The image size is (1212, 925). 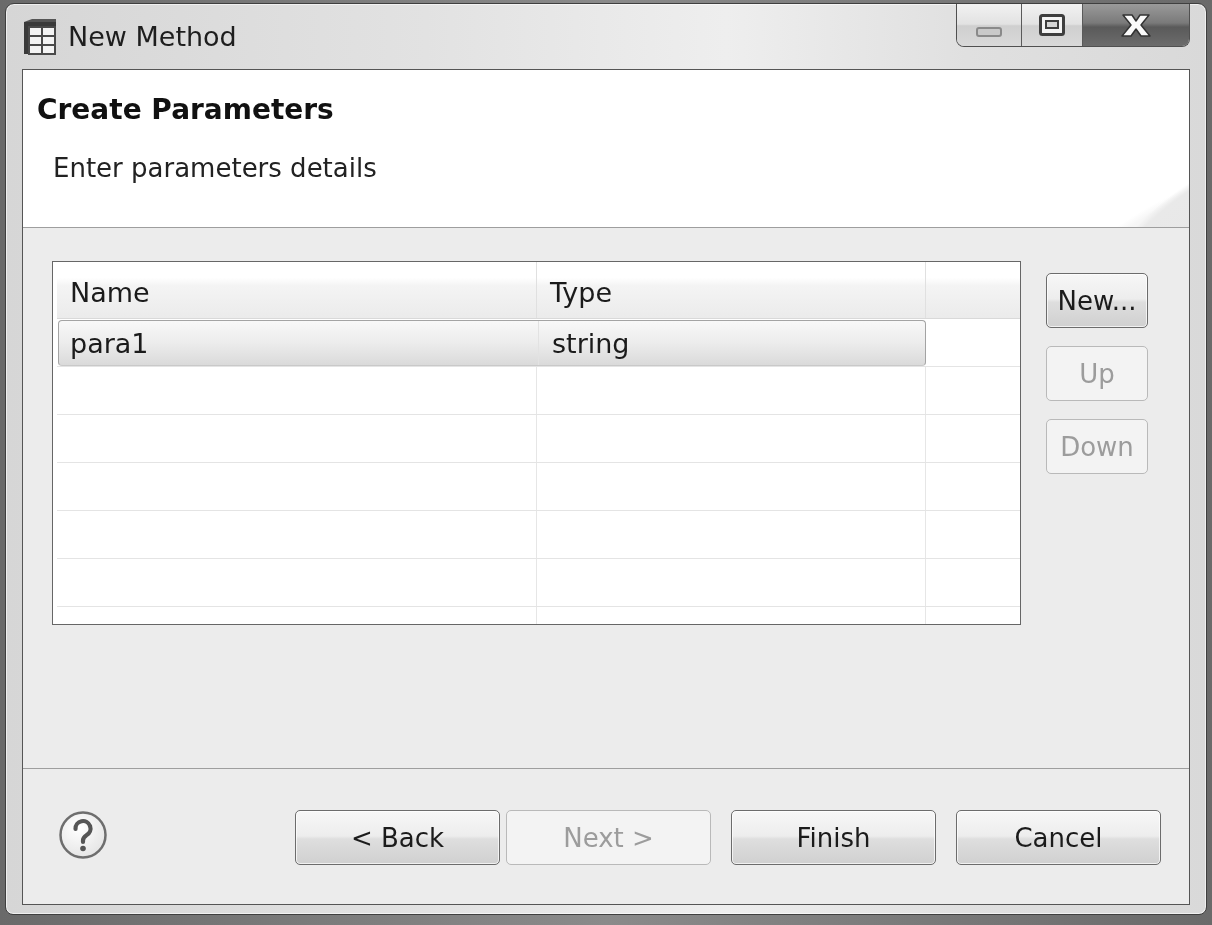 What do you see at coordinates (591, 343) in the screenshot?
I see `table-cell: string` at bounding box center [591, 343].